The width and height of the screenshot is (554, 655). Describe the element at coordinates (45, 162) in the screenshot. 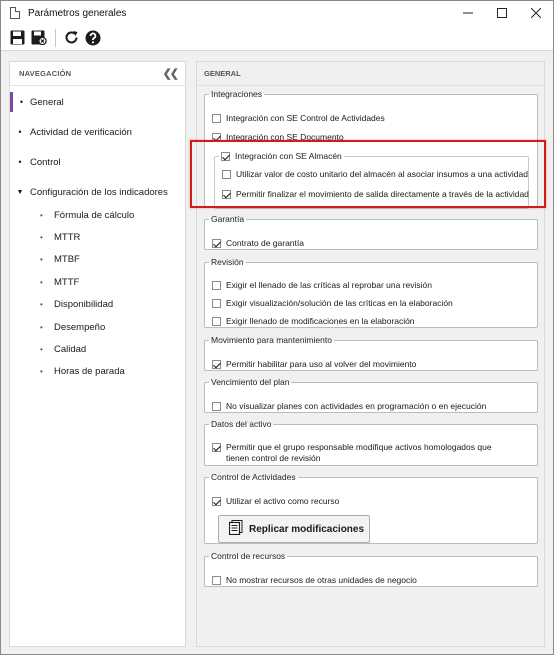

I see `nav-item-label: Control` at that location.